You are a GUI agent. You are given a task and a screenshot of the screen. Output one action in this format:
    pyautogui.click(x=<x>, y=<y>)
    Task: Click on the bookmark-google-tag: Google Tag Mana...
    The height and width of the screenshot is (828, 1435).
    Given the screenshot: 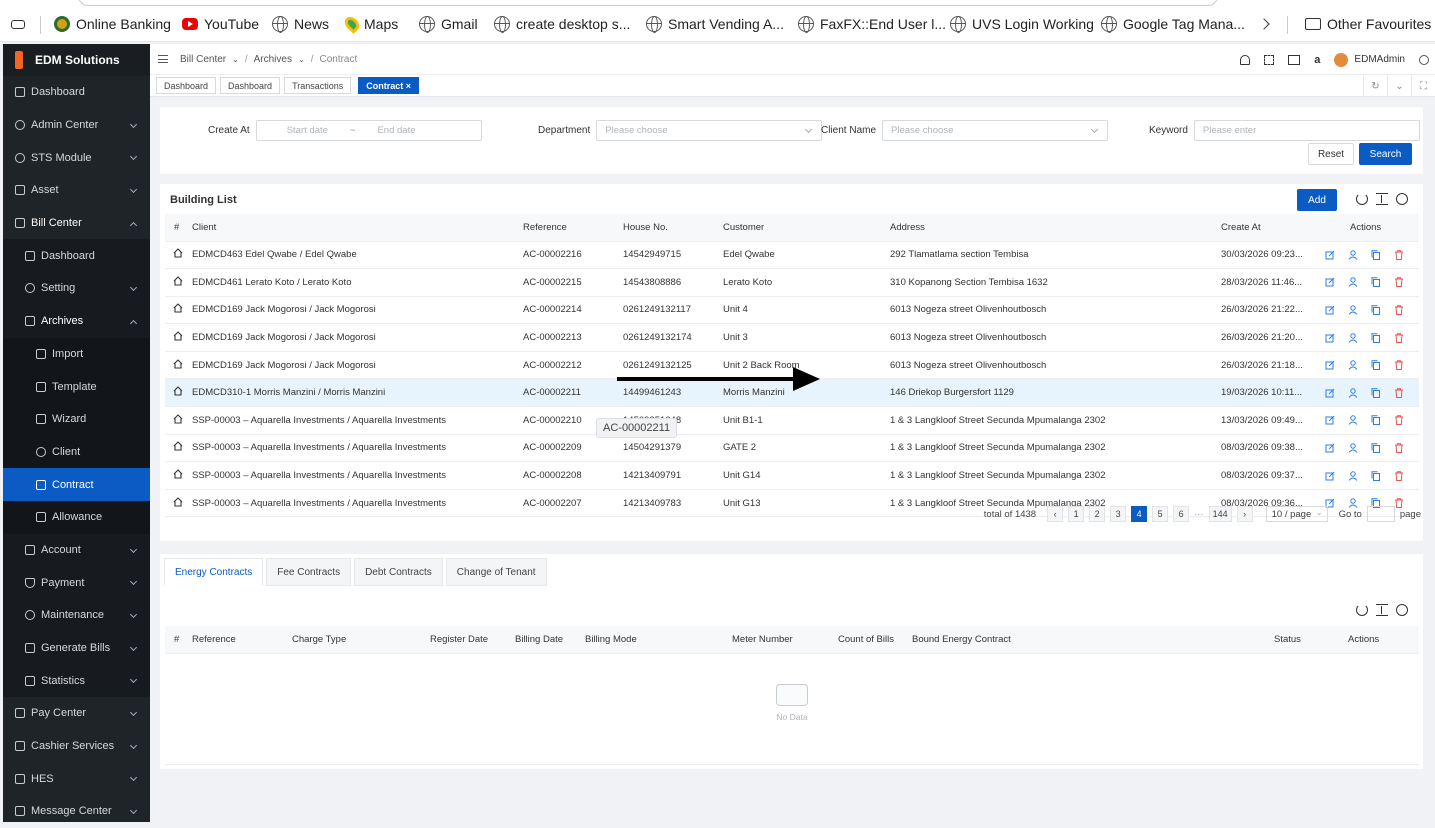 What is the action you would take?
    pyautogui.click(x=1173, y=24)
    